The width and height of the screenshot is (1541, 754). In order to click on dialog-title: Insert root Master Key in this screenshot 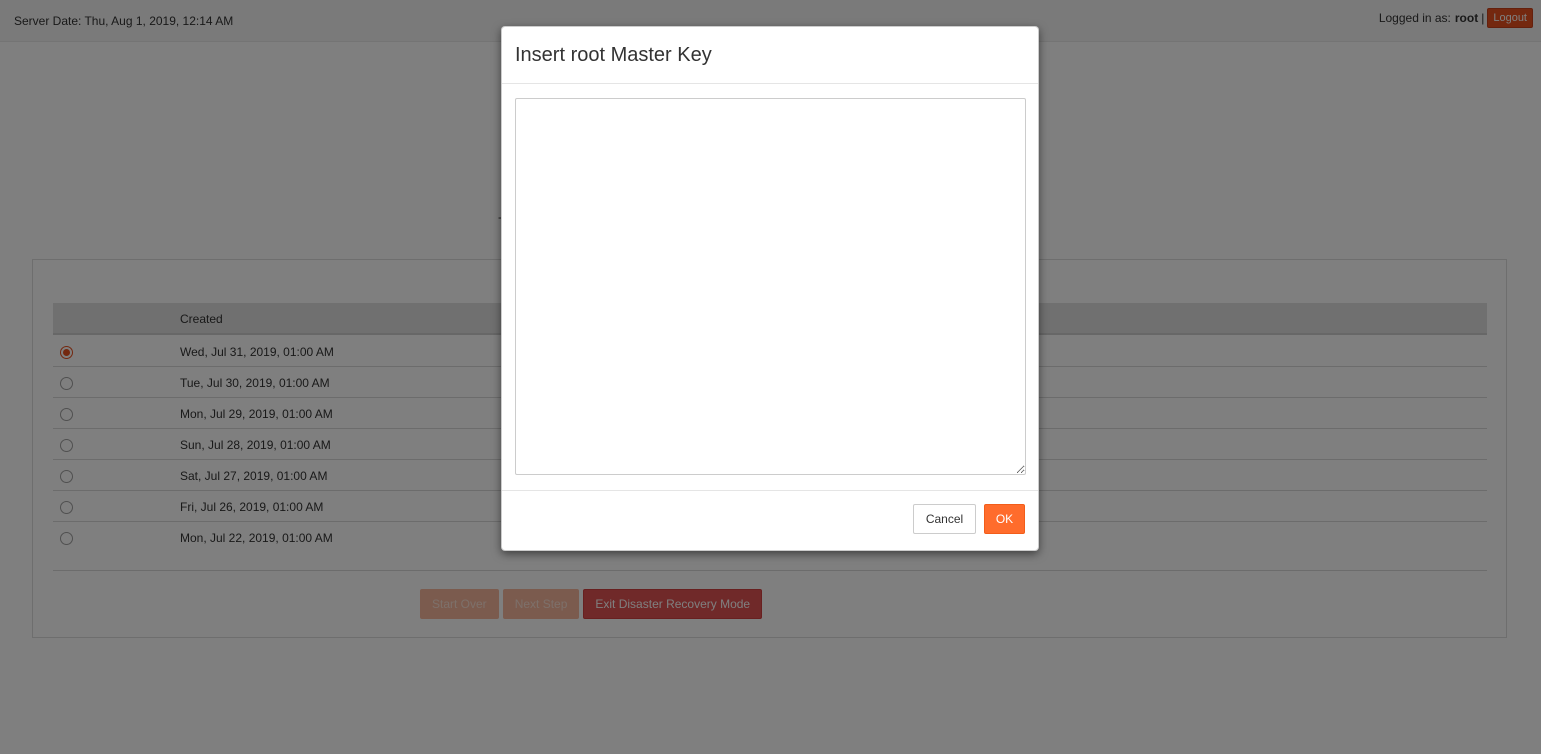, I will do `click(613, 55)`.